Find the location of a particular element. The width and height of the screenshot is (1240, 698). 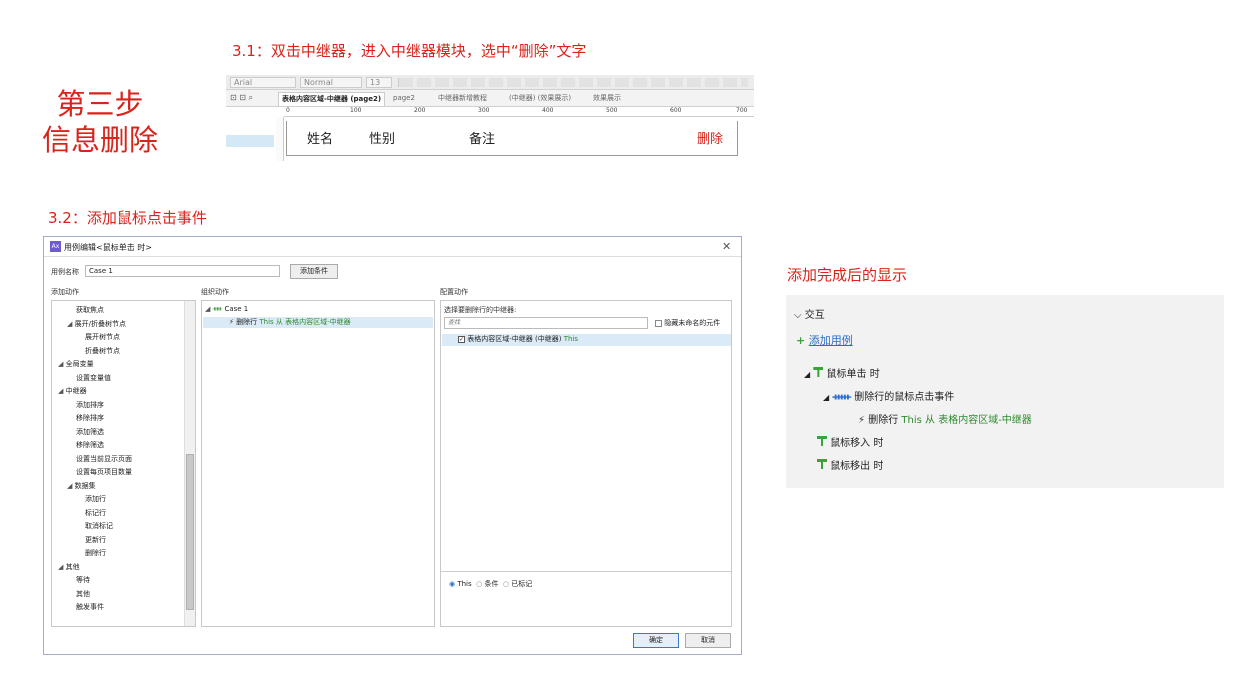

action-tree-item: ◢ 其他 is located at coordinates (69, 567).